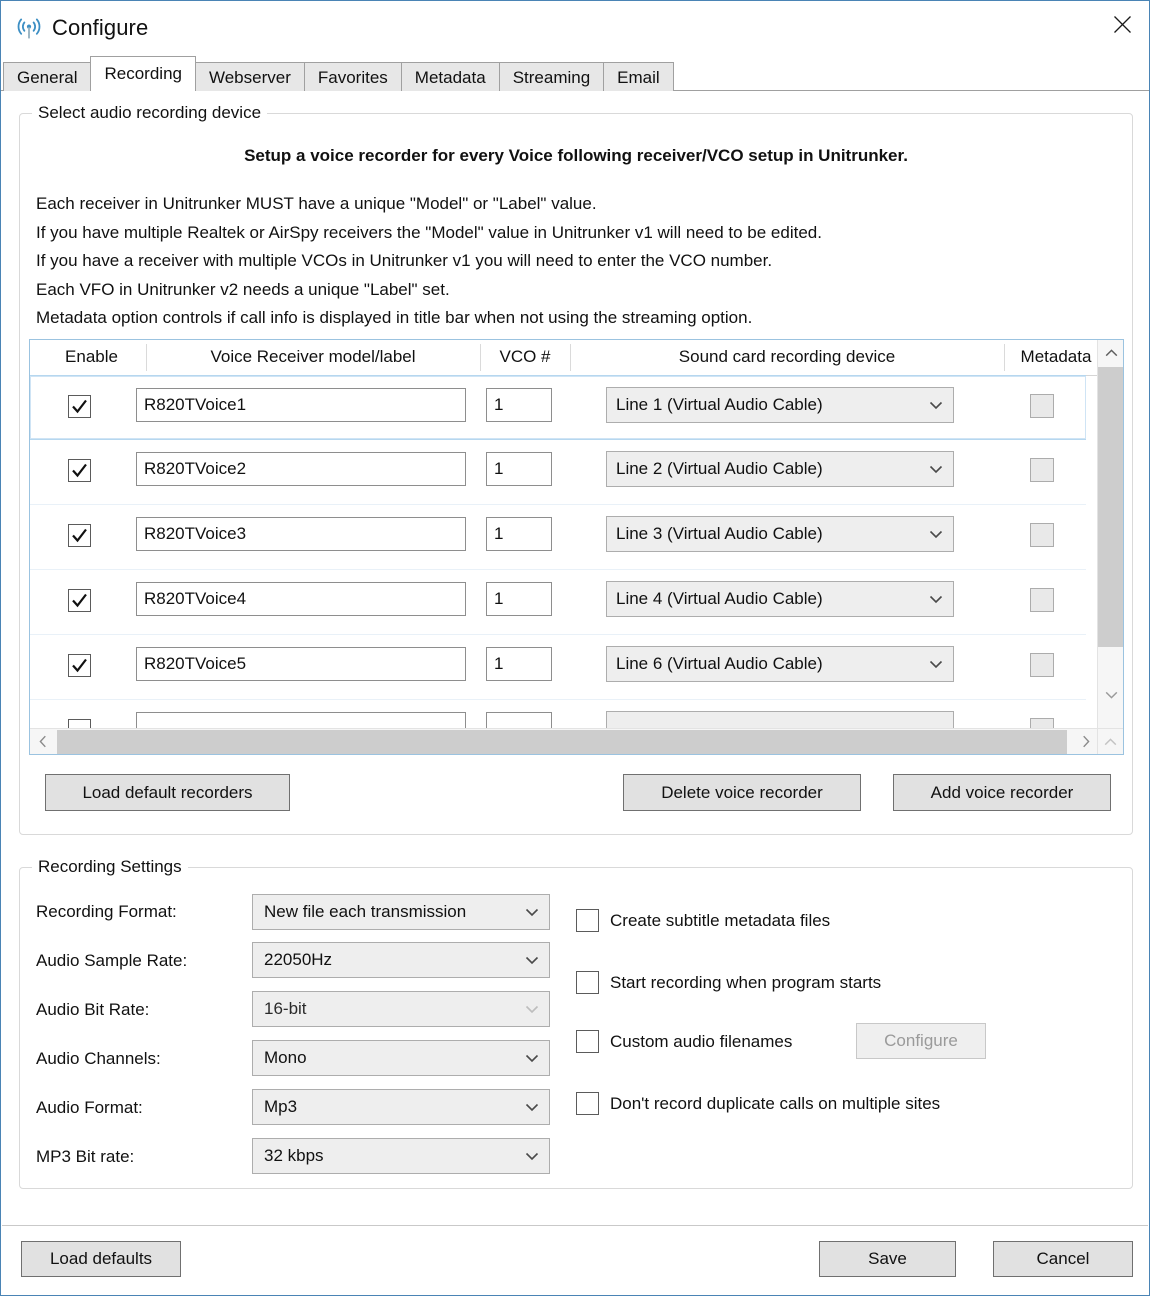 This screenshot has height=1296, width=1150. What do you see at coordinates (1086, 741) in the screenshot?
I see `scroll-right-icon` at bounding box center [1086, 741].